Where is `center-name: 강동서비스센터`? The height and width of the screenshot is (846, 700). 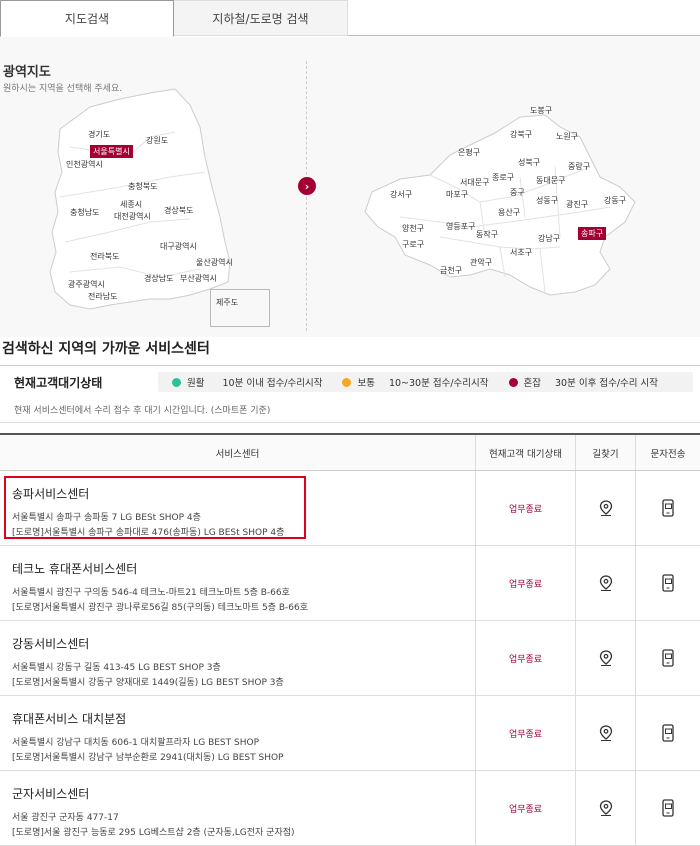 center-name: 강동서비스센터 is located at coordinates (243, 643).